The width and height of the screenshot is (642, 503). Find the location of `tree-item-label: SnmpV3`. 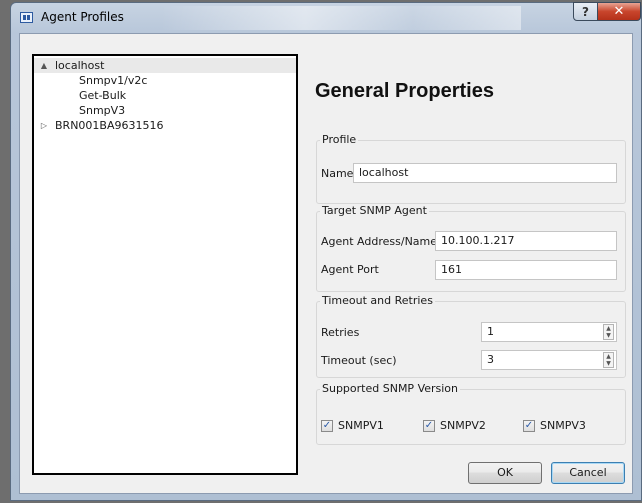

tree-item-label: SnmpV3 is located at coordinates (102, 110).